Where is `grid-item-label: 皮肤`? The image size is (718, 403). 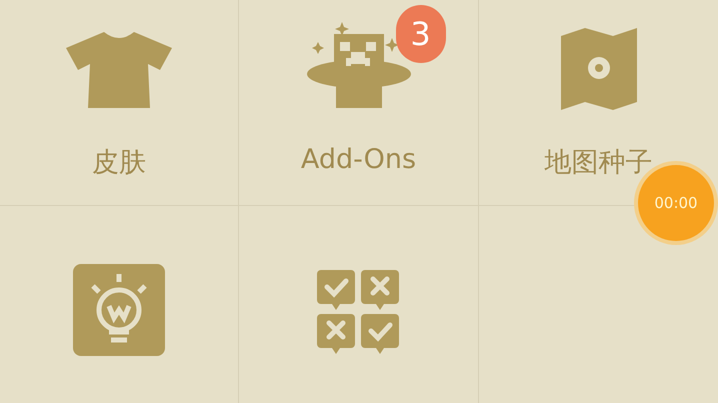
grid-item-label: 皮肤 is located at coordinates (119, 162).